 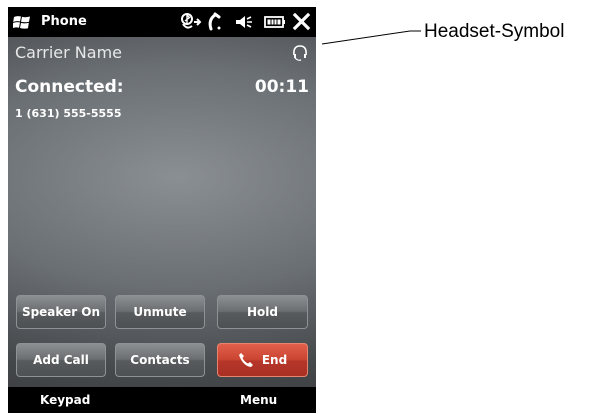 I want to click on headset-icon, so click(x=300, y=53).